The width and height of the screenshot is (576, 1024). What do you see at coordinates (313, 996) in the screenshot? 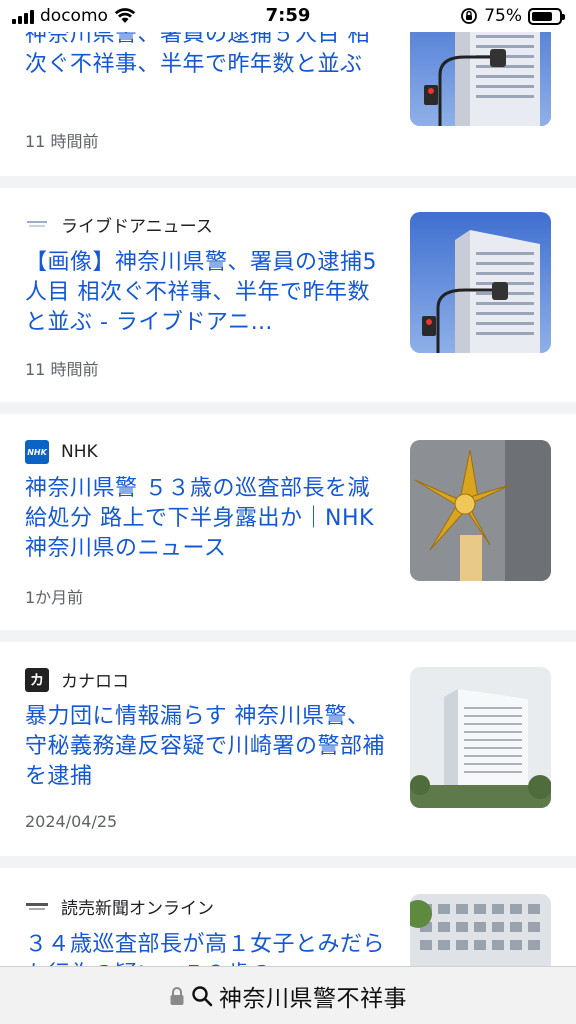
I see `address-bar-text: 神奈川県警不祥事` at bounding box center [313, 996].